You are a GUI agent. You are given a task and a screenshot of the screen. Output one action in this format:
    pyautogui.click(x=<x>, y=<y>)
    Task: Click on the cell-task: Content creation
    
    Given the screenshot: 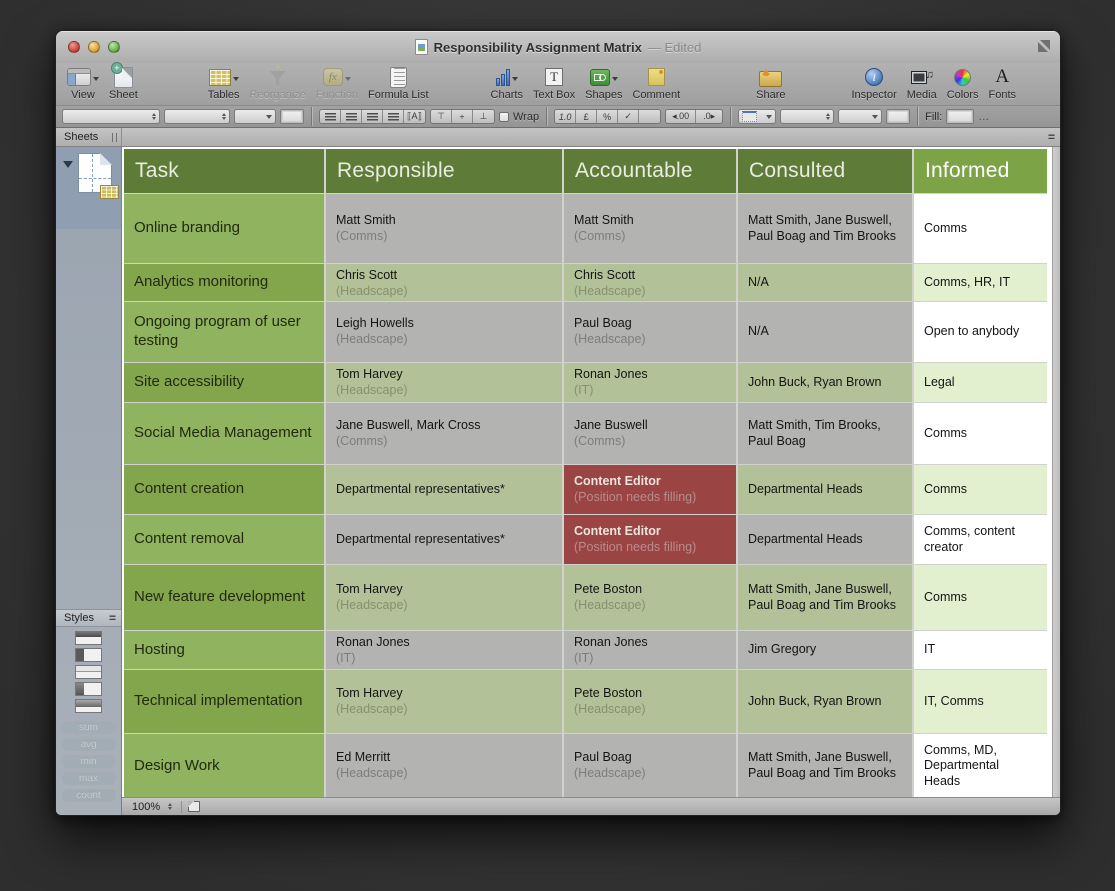 What is the action you would take?
    pyautogui.click(x=224, y=489)
    